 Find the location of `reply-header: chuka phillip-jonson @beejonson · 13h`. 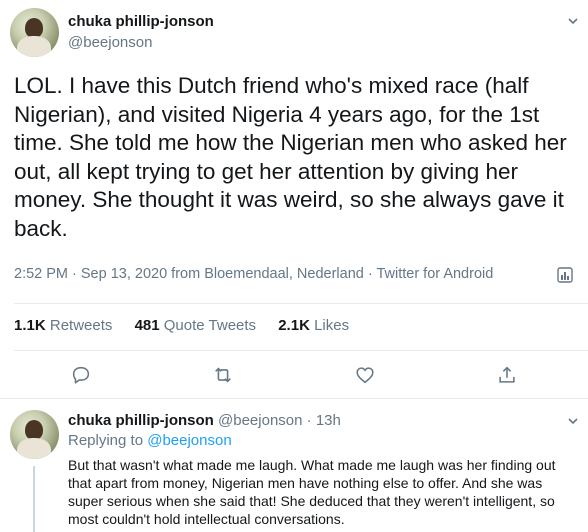

reply-header: chuka phillip-jonson @beejonson · 13h is located at coordinates (204, 420).